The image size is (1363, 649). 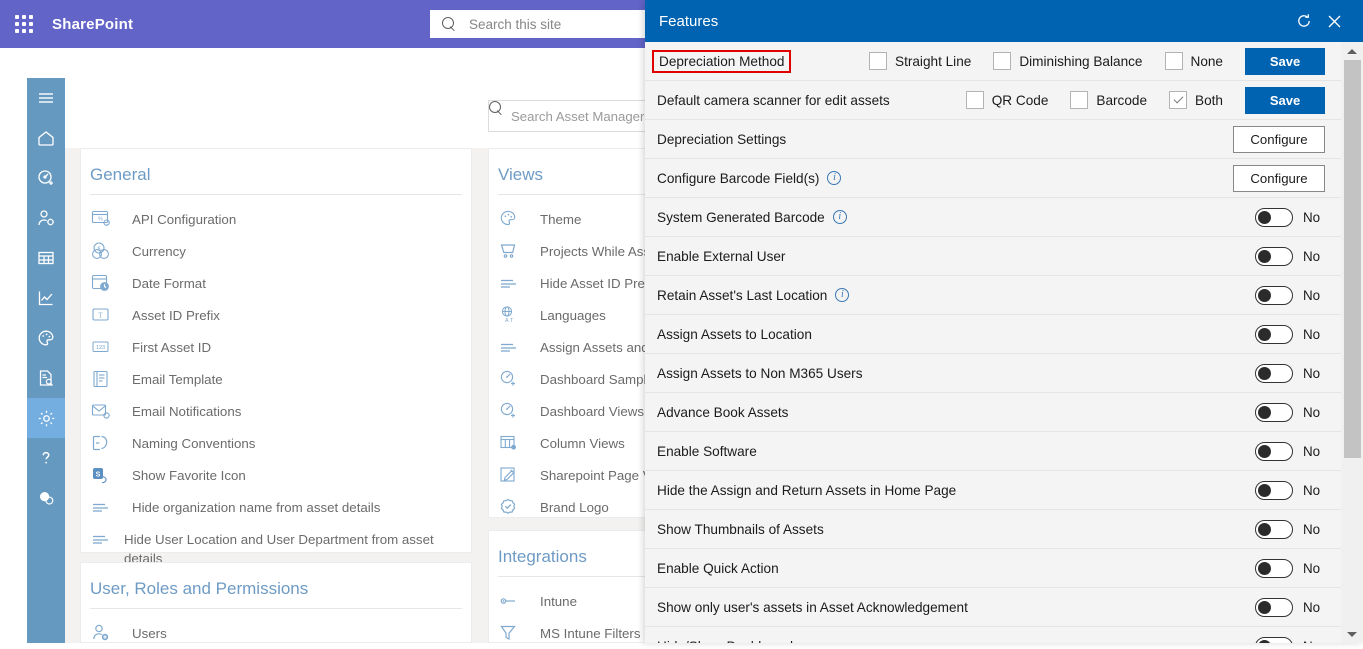 What do you see at coordinates (1108, 100) in the screenshot?
I see `checkbox-barcode: Barcode` at bounding box center [1108, 100].